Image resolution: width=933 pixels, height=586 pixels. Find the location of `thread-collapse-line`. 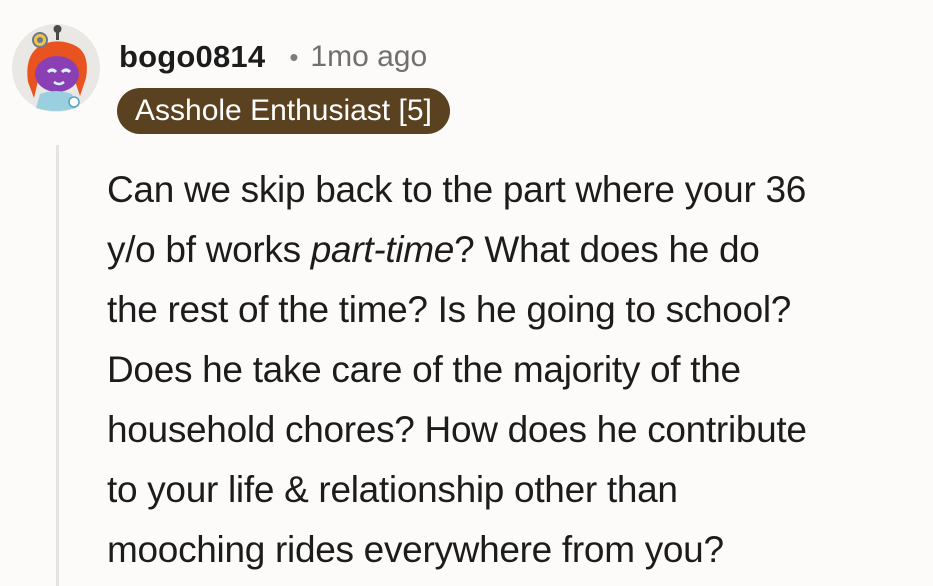

thread-collapse-line is located at coordinates (57, 365).